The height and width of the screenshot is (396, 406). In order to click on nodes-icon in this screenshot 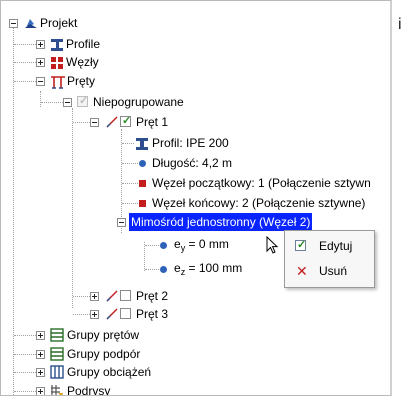, I will do `click(57, 63)`.